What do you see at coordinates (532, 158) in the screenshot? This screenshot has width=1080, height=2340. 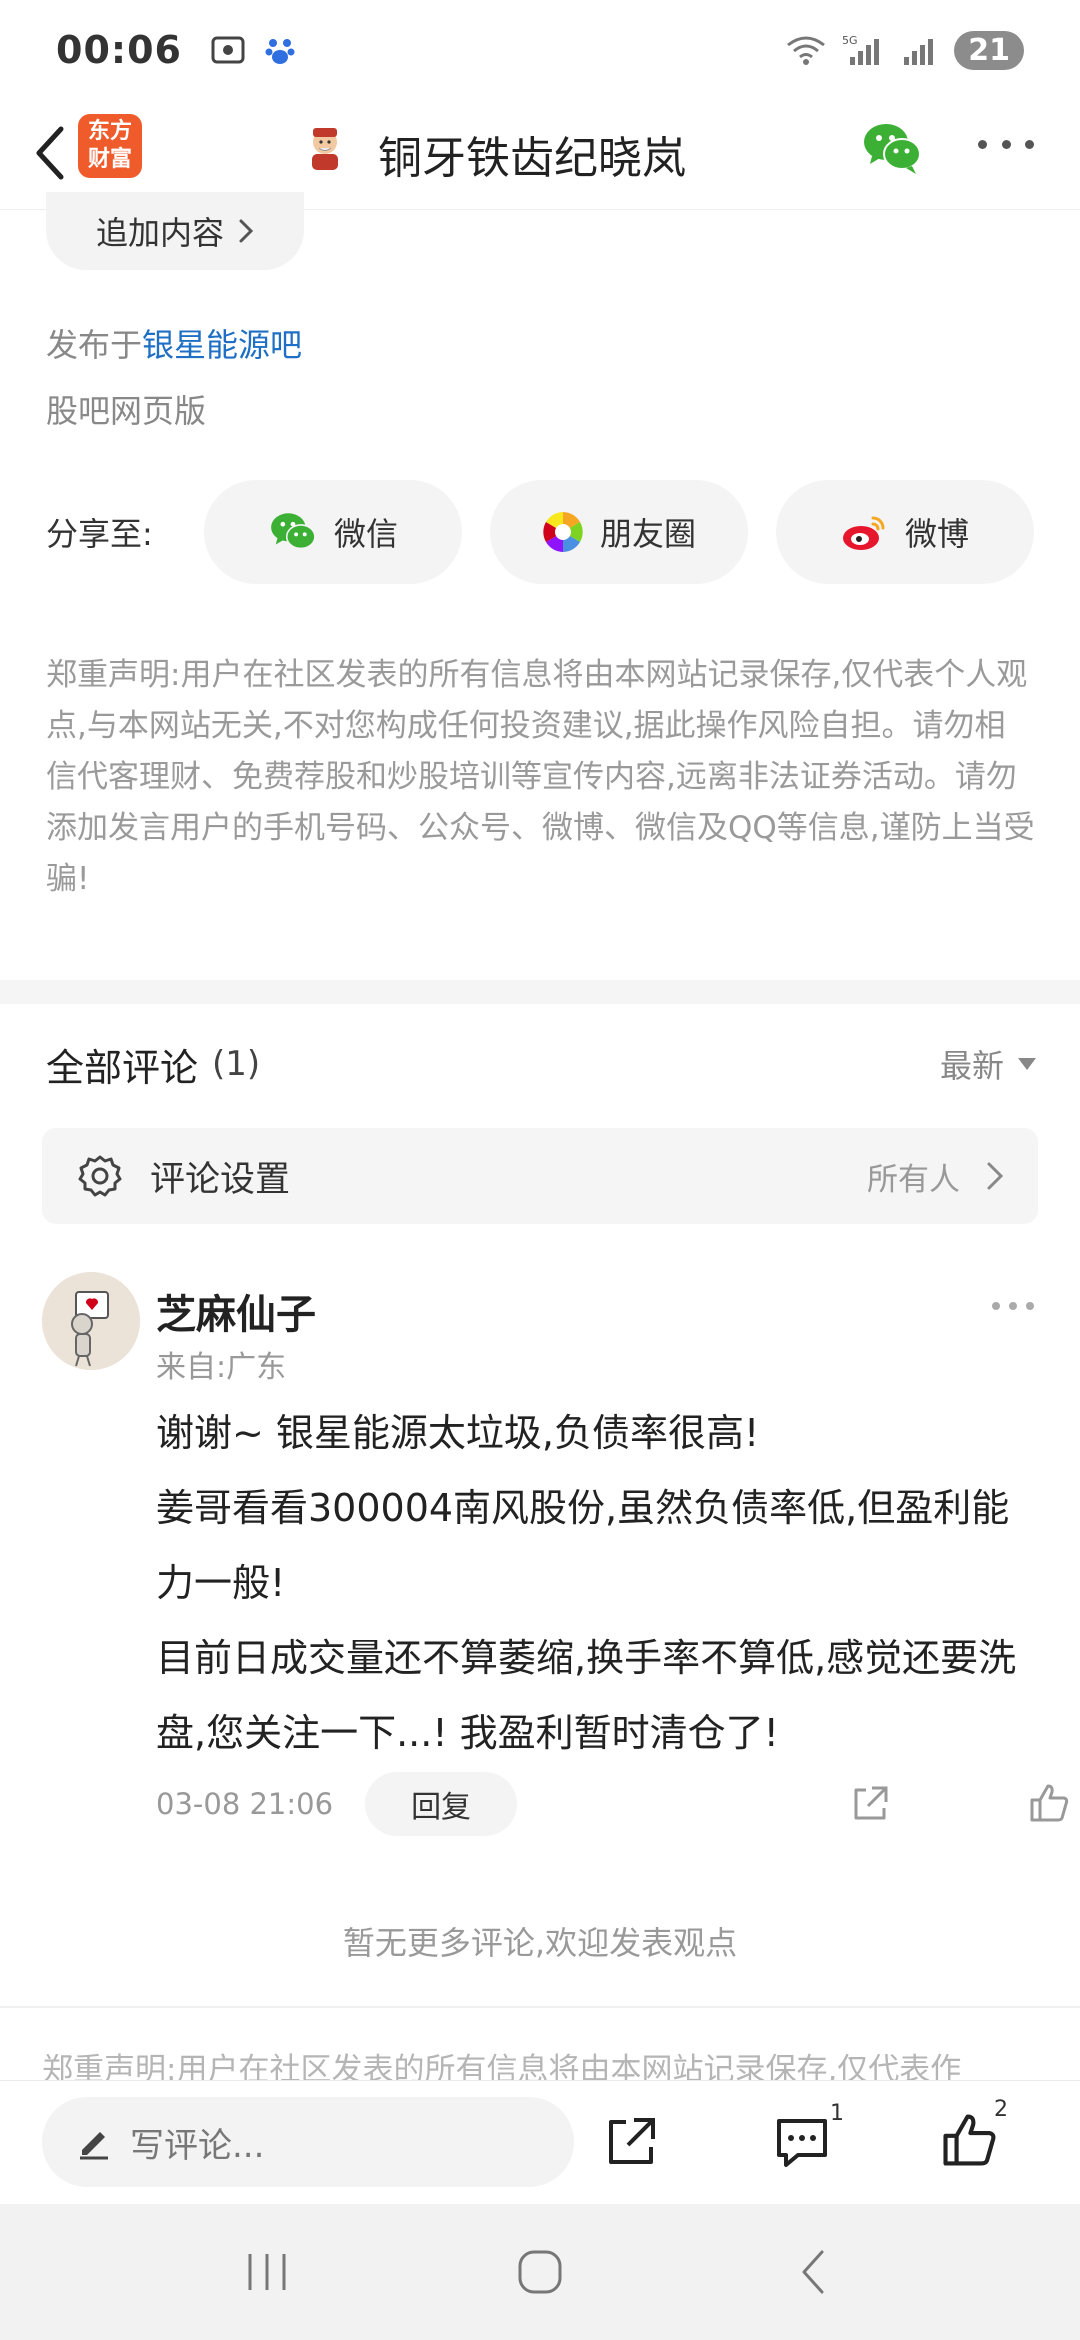 I see `nav-title: 铜牙铁齿纪晓岚` at bounding box center [532, 158].